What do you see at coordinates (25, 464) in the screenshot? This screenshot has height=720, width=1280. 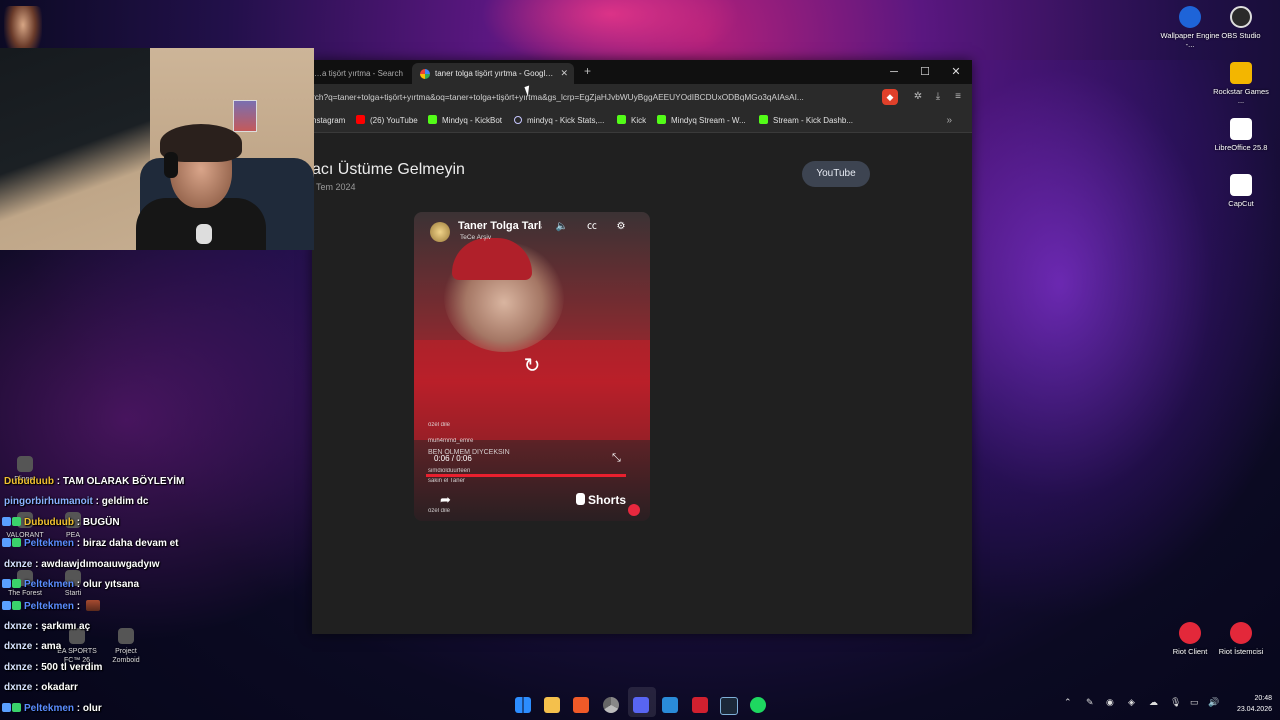 I see `flipper-icon` at bounding box center [25, 464].